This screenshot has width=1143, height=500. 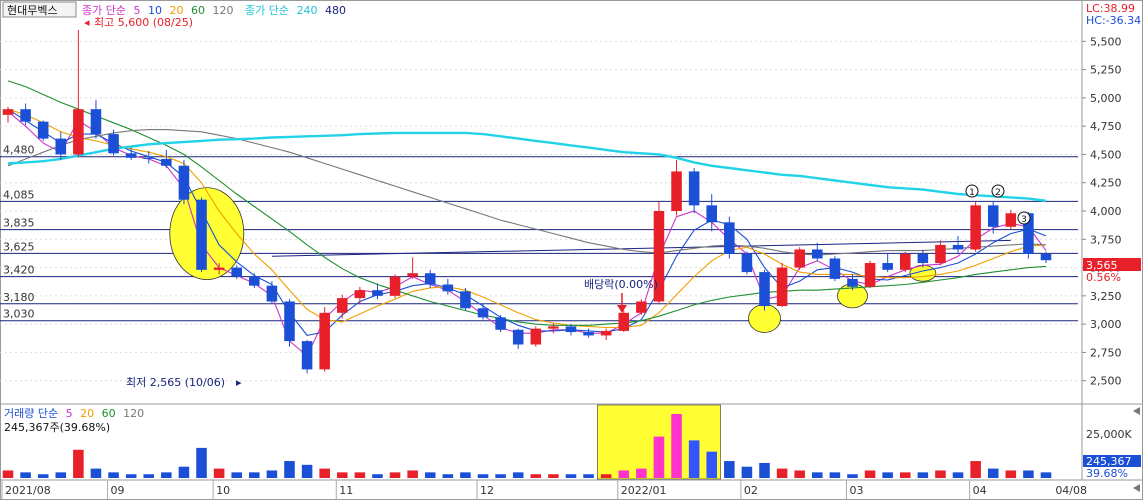 What do you see at coordinates (644, 490) in the screenshot?
I see `time-tick-label: 2022/01` at bounding box center [644, 490].